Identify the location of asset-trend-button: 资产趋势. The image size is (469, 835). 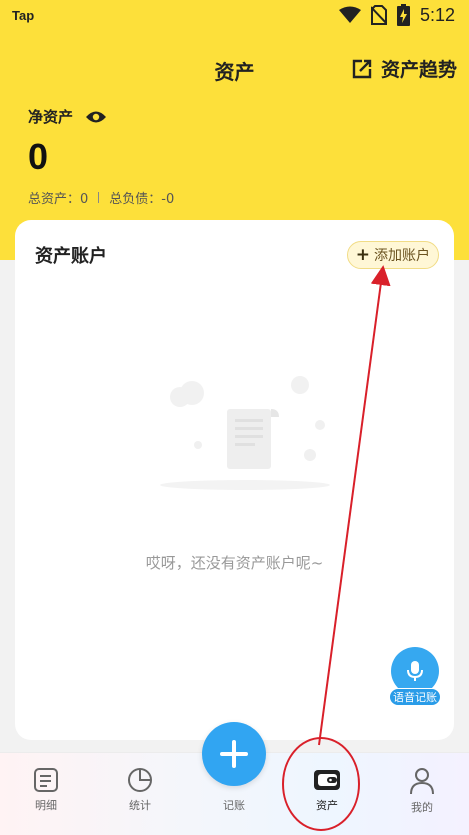
(404, 68).